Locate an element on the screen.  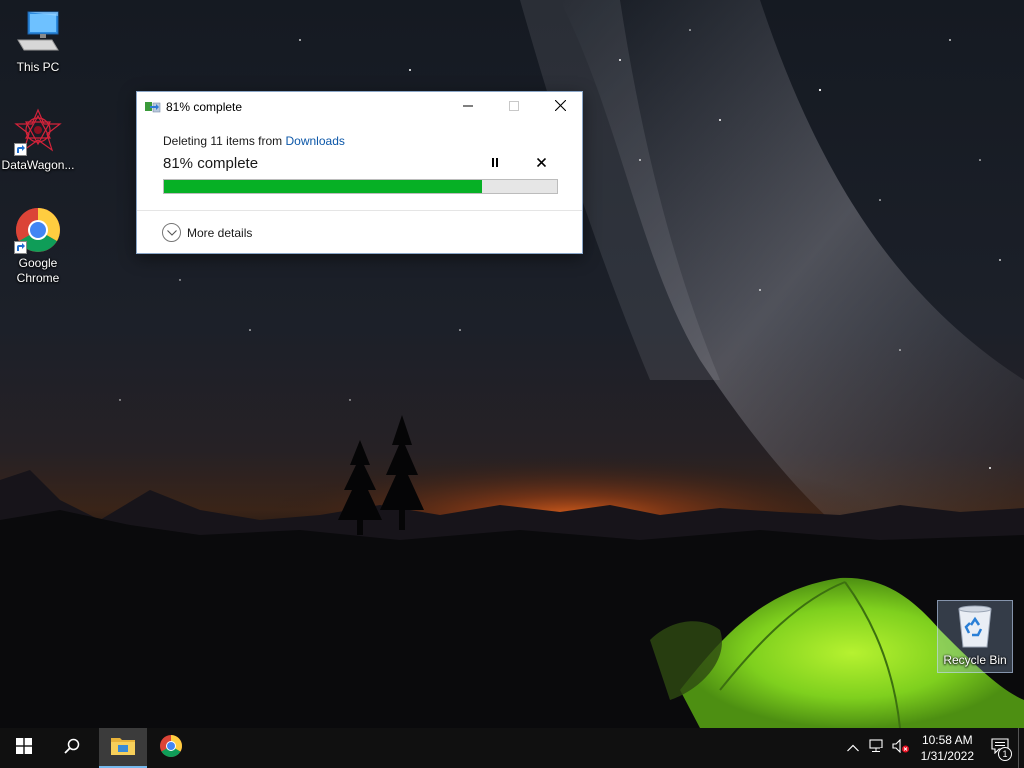
maximize-icon is located at coordinates (514, 107).